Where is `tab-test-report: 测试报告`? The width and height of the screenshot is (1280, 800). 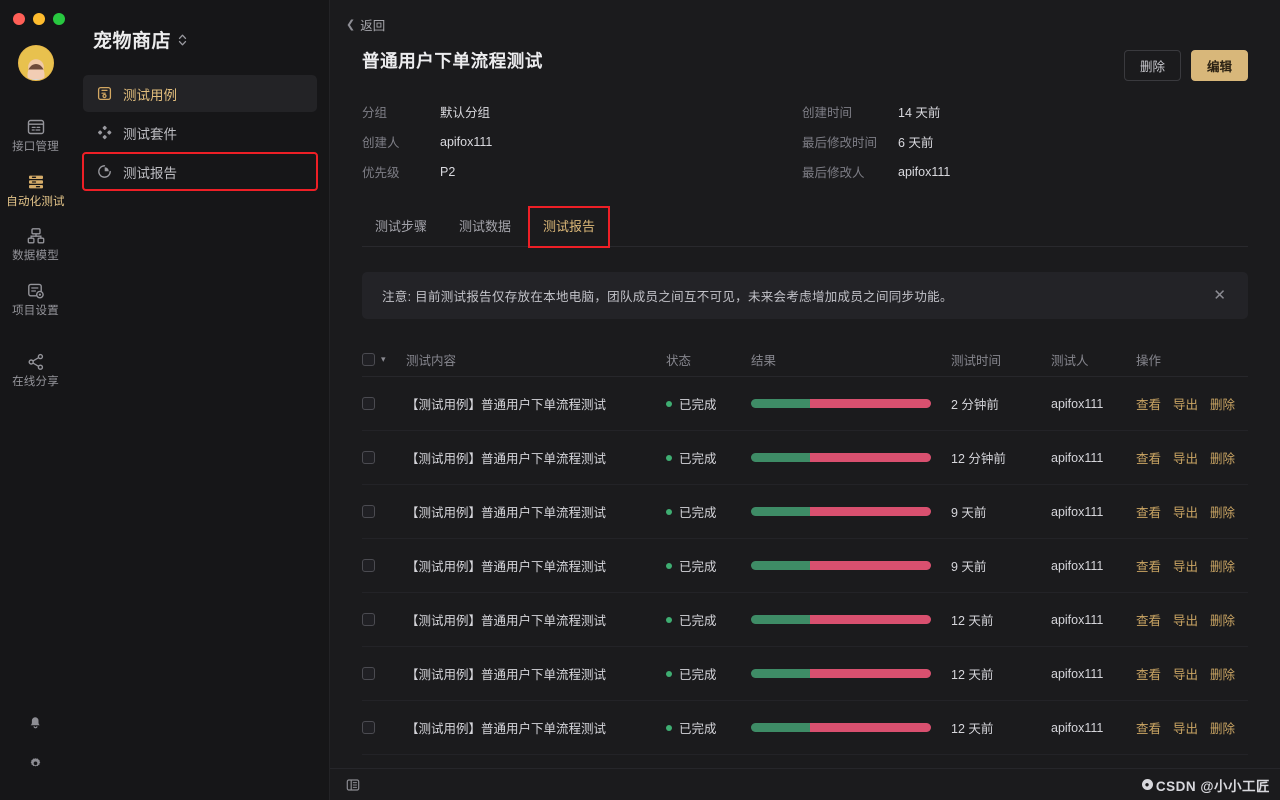
tab-test-report: 测试报告 is located at coordinates (569, 227).